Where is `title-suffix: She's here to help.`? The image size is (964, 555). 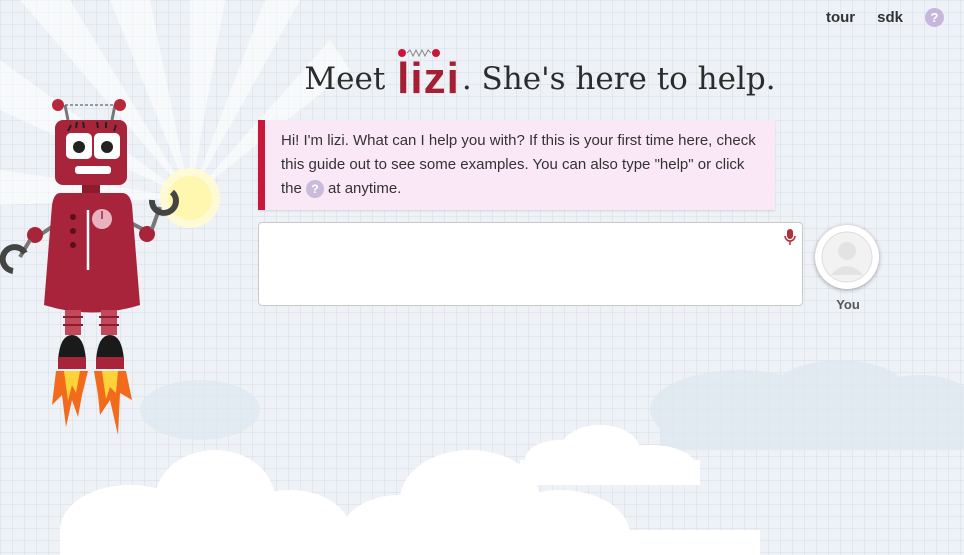
title-suffix: She's here to help. is located at coordinates (628, 79).